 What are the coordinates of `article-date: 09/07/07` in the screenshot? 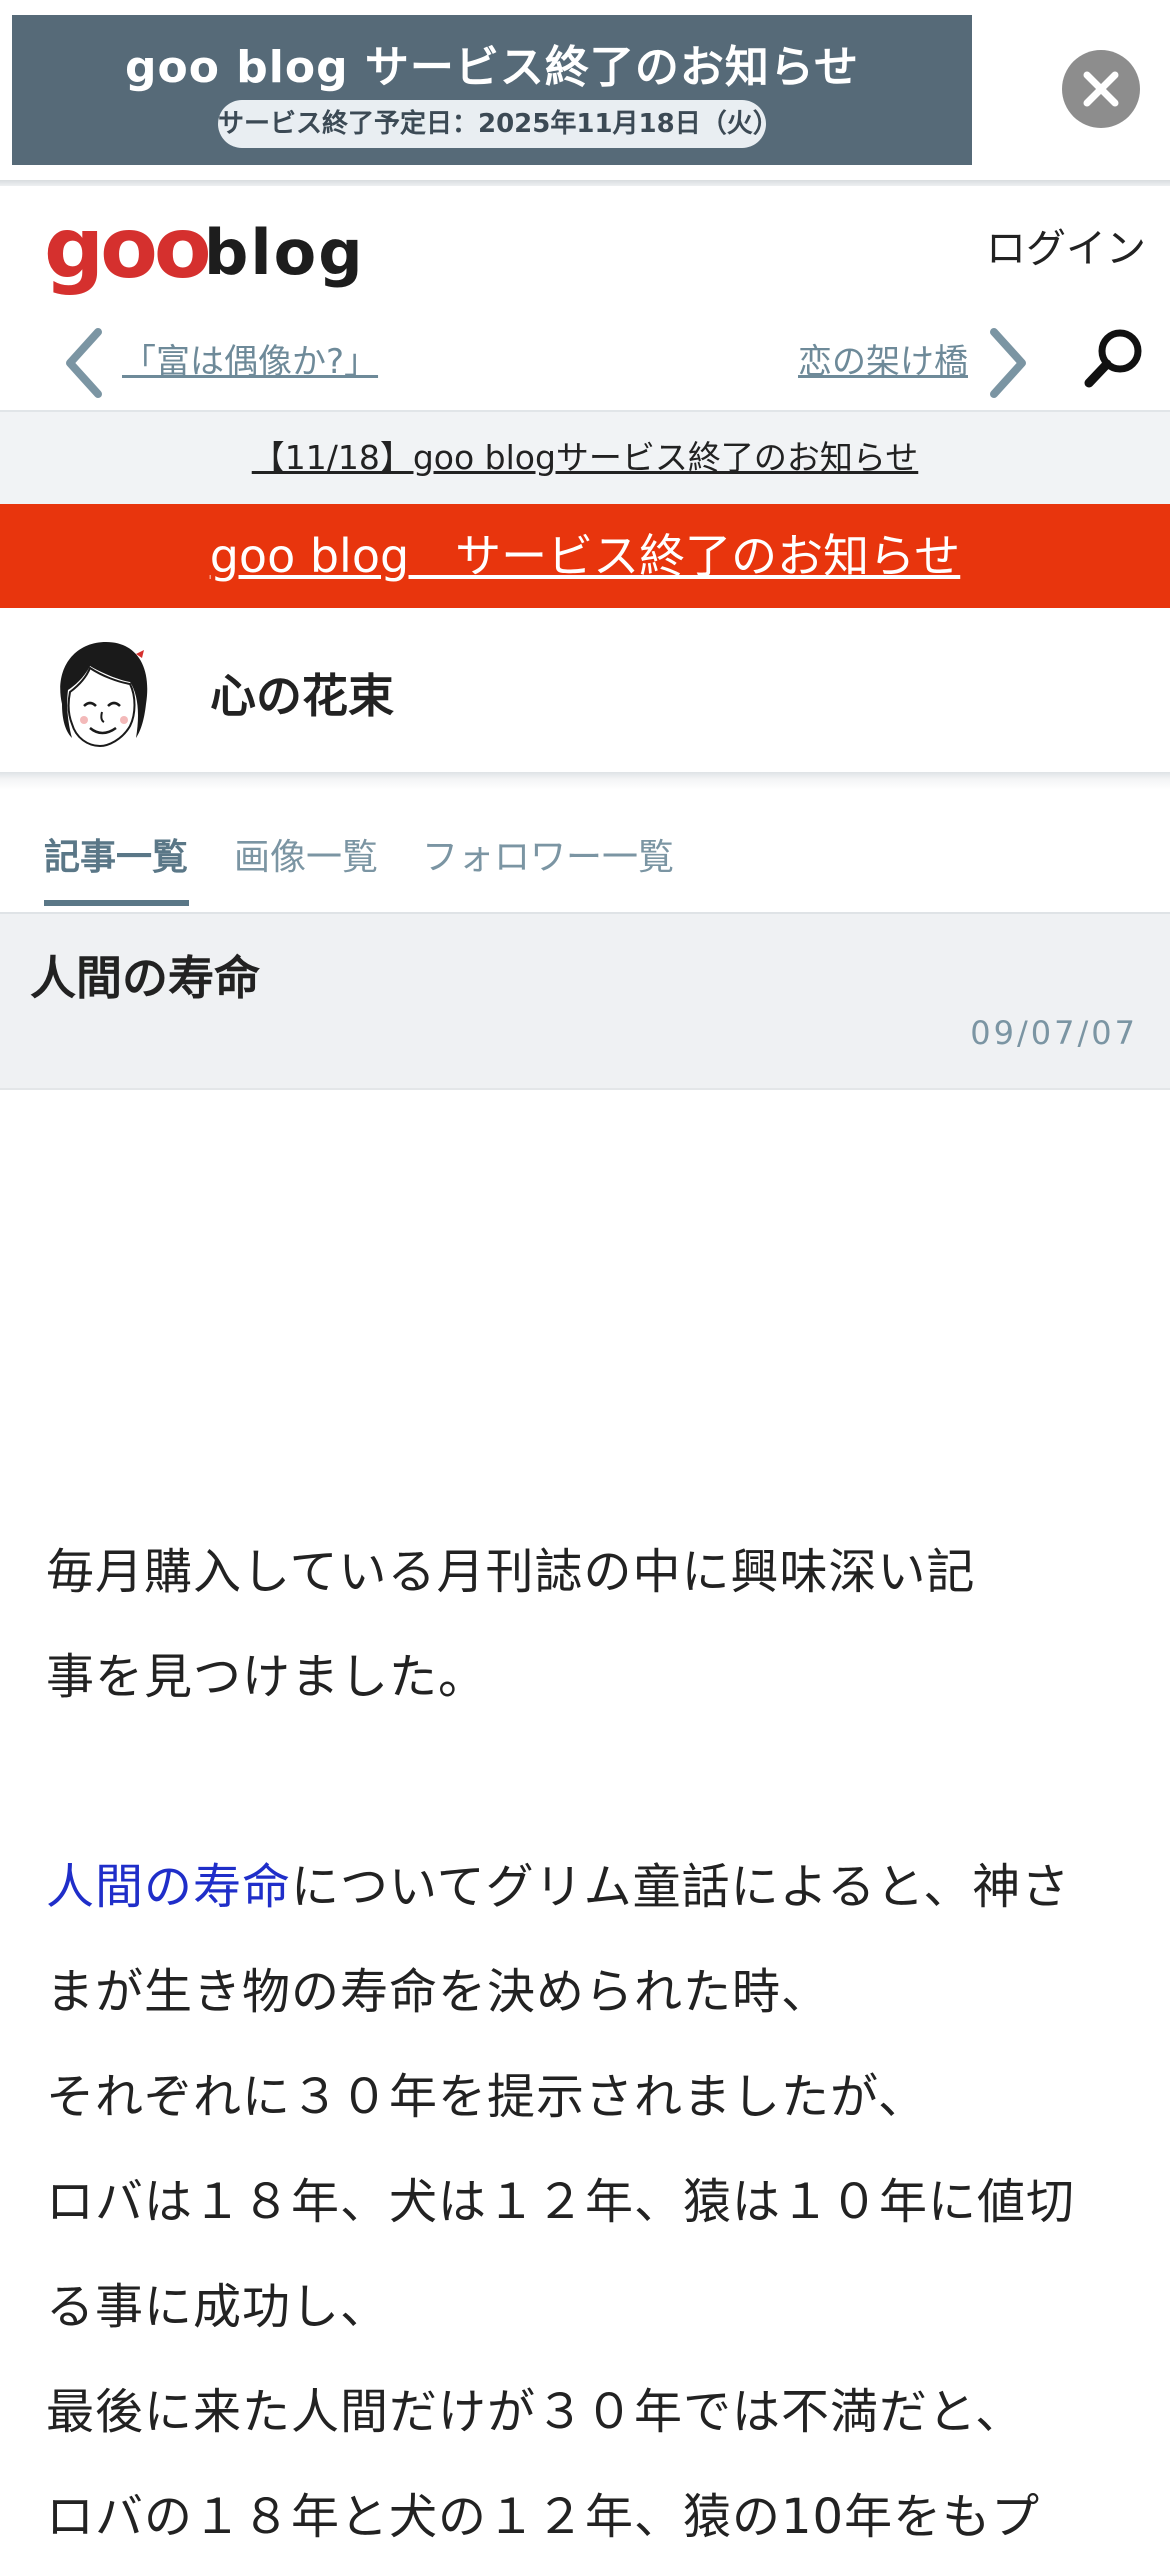 It's located at (1054, 1033).